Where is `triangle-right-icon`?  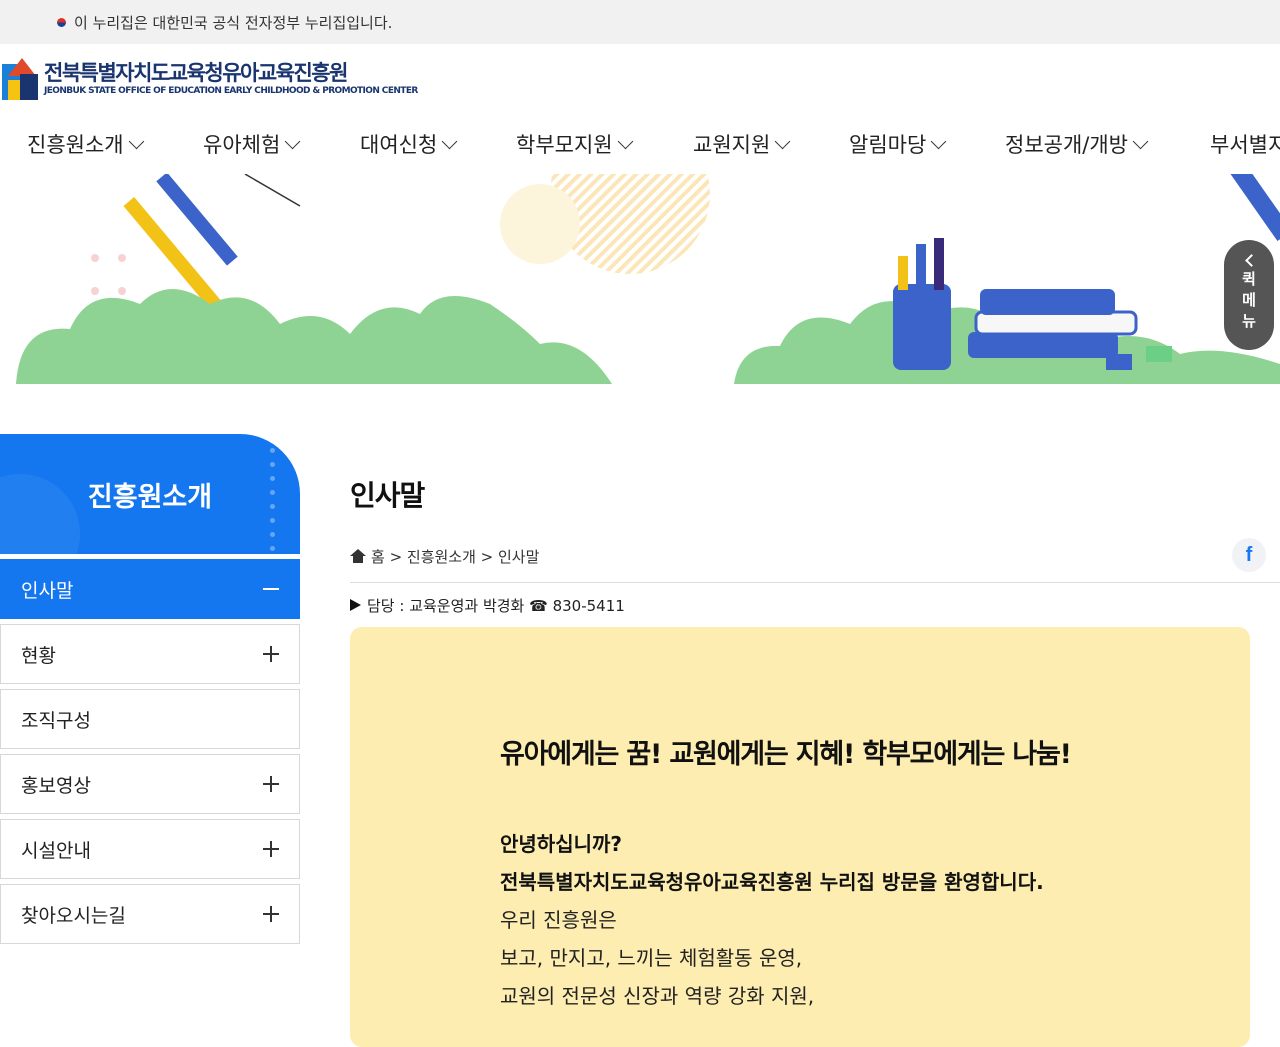 triangle-right-icon is located at coordinates (355, 605).